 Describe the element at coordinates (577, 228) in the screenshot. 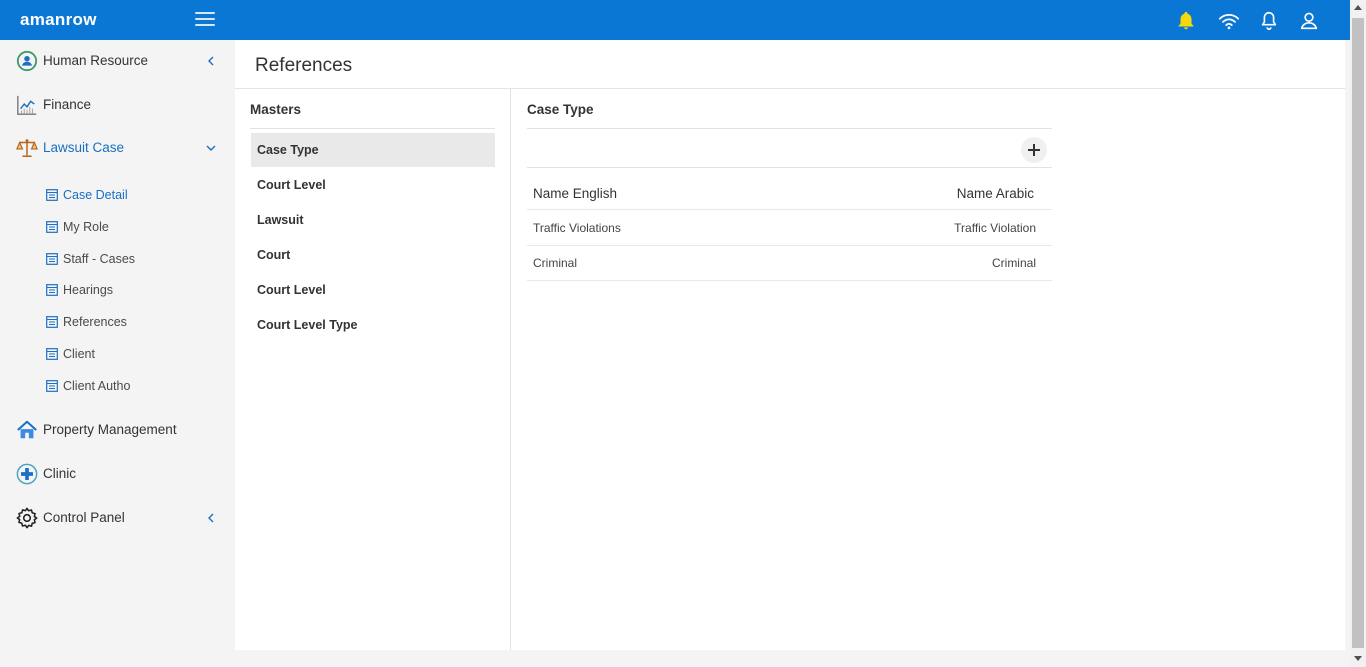

I see `cell-name-english: Traffic Violations` at that location.